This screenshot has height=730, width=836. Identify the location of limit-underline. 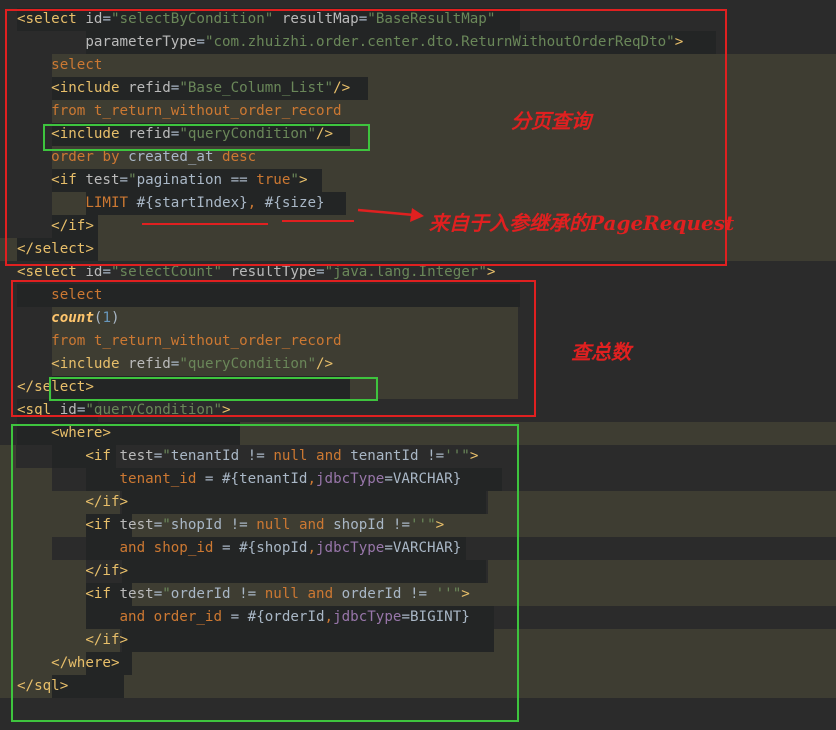
(205, 224).